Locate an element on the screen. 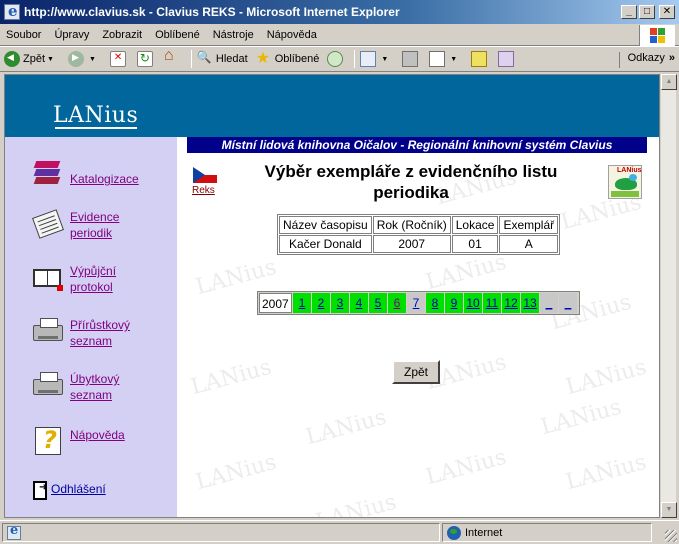 Image resolution: width=679 pixels, height=544 pixels. table-row: Kačer Donald 2007 01 A is located at coordinates (419, 244).